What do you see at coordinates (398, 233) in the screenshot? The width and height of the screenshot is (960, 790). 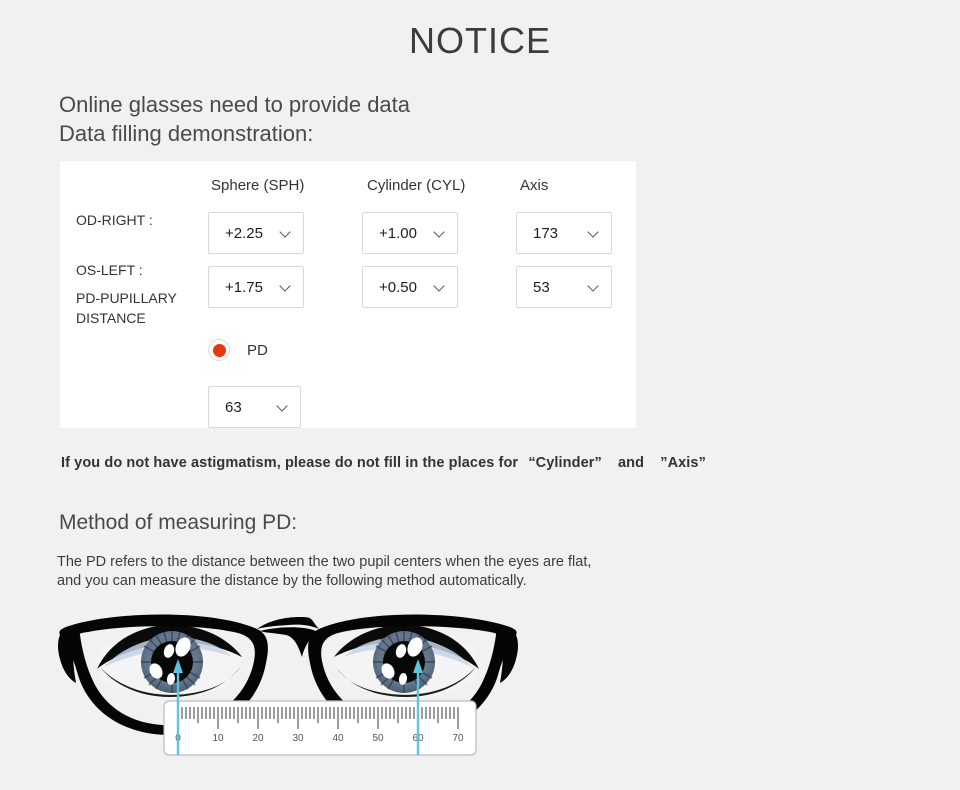 I see `select-od-cylinder-value: +1.00` at bounding box center [398, 233].